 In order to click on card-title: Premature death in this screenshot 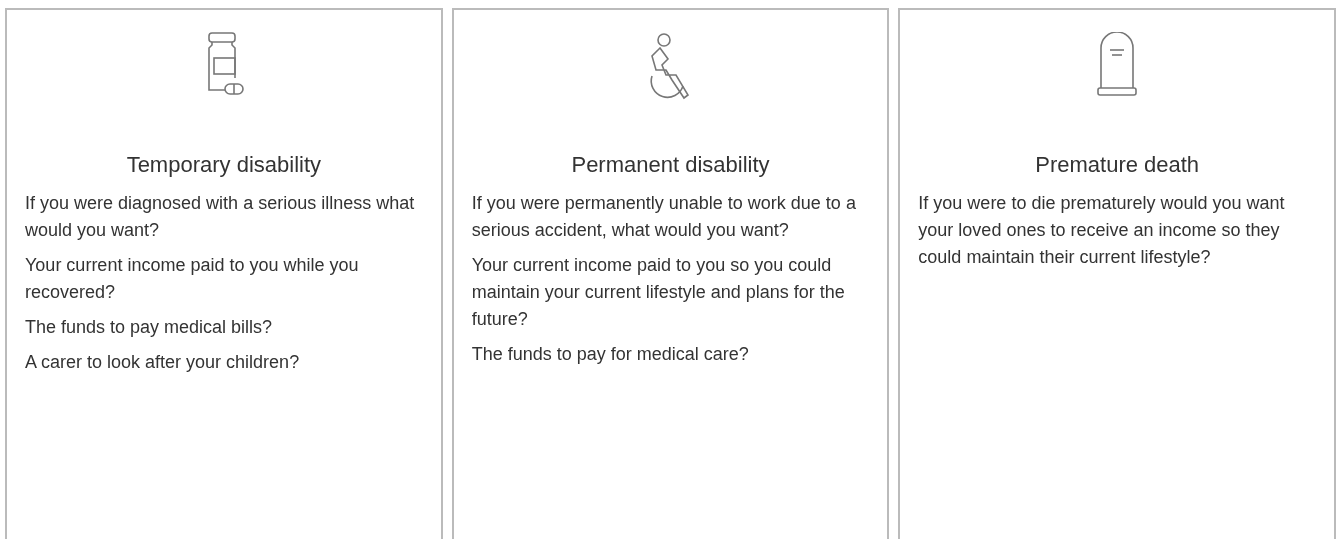, I will do `click(1117, 165)`.